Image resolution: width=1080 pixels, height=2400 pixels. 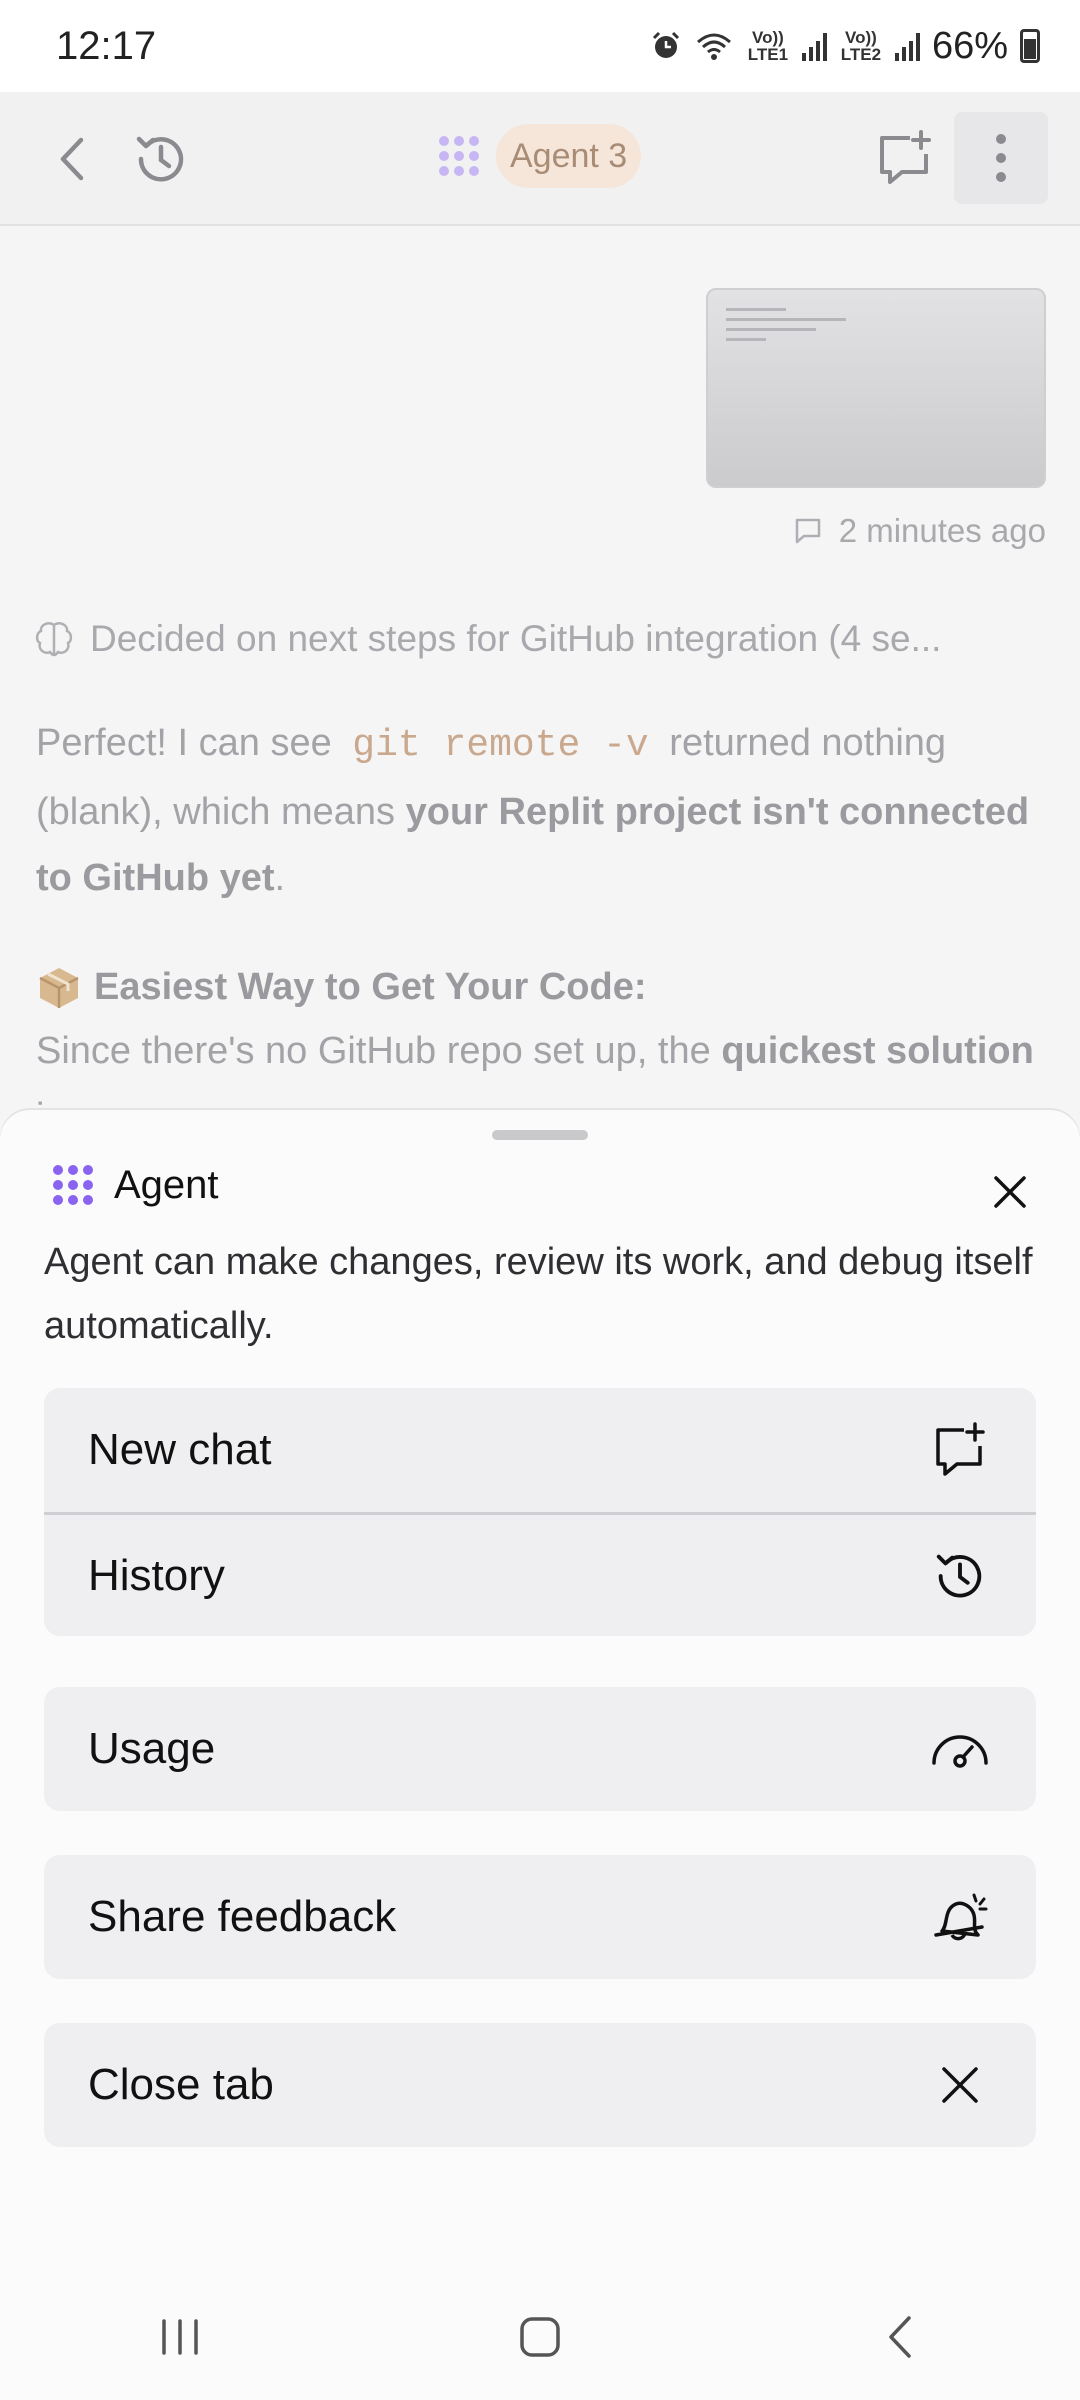 I want to click on history-label: History, so click(x=156, y=1575).